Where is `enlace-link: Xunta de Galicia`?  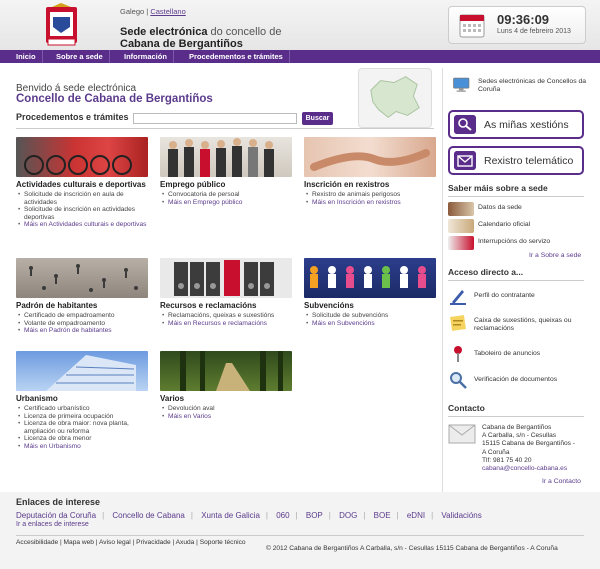 enlace-link: Xunta de Galicia is located at coordinates (230, 515).